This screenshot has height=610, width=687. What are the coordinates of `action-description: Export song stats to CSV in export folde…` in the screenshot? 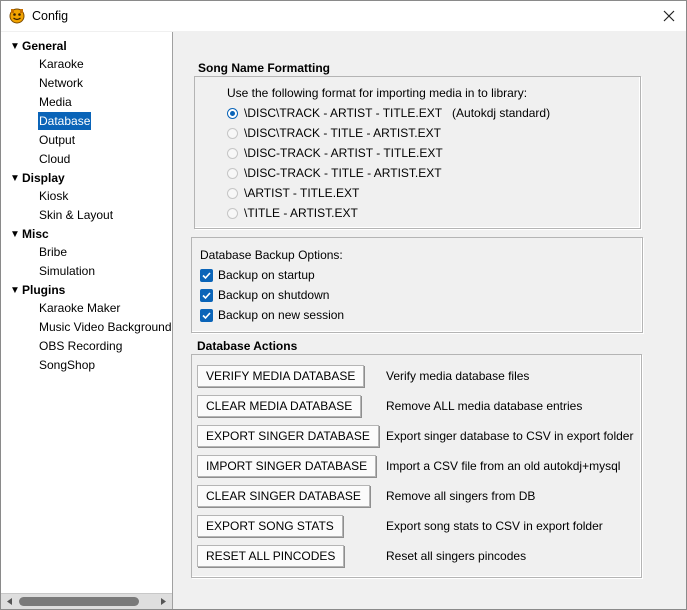 It's located at (494, 526).